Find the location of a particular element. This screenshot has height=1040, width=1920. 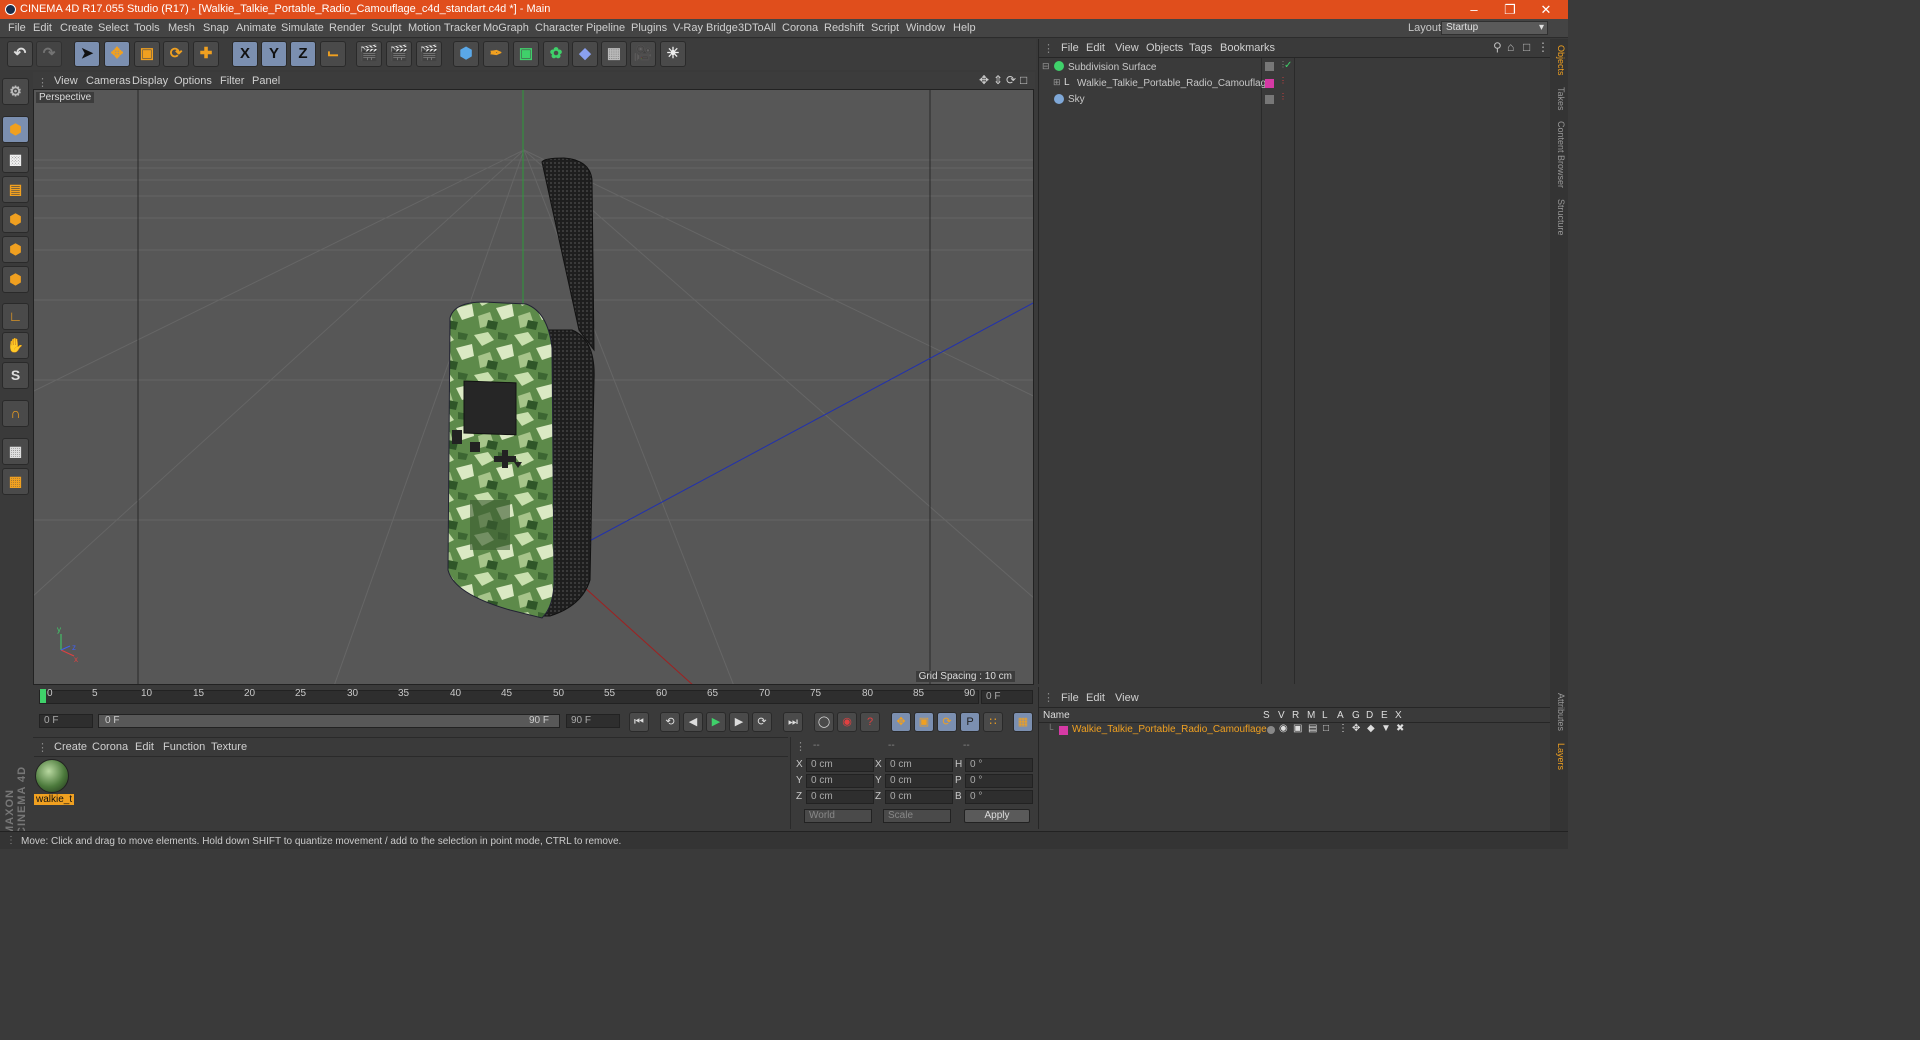

objects-menu-edit: Edit is located at coordinates (1095, 48).